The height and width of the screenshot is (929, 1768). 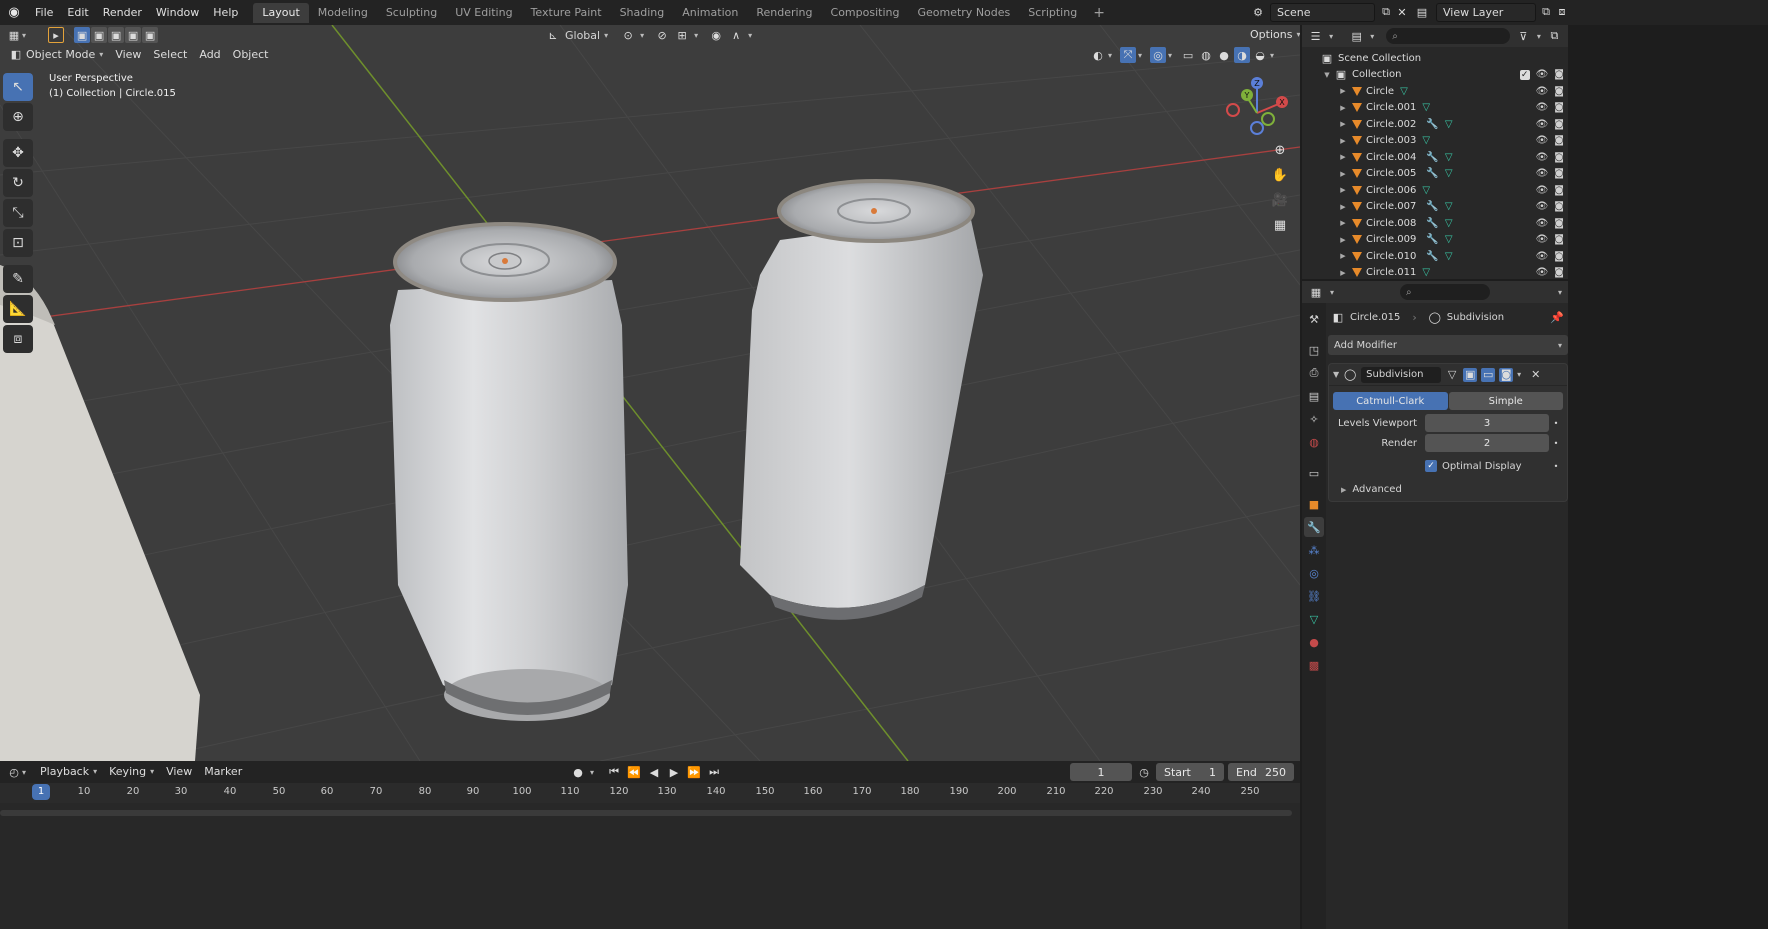 What do you see at coordinates (1448, 36) in the screenshot?
I see `outliner-search-input: ⌕` at bounding box center [1448, 36].